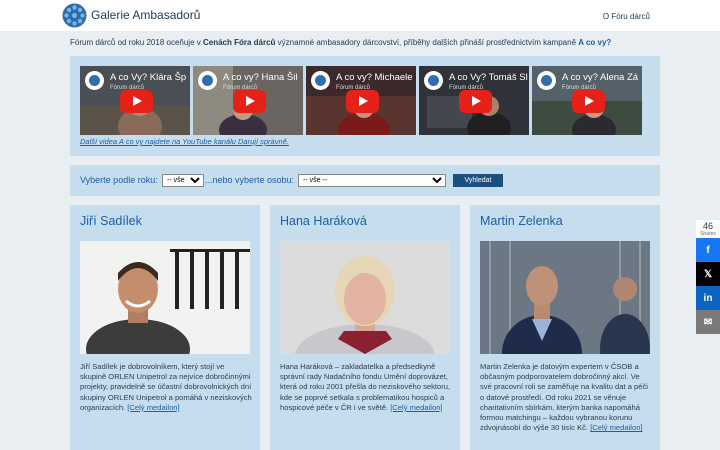 Image resolution: width=720 pixels, height=450 pixels. I want to click on video-thumbnail: A co Vy? Klára Šp Fórum dárců, so click(135, 100).